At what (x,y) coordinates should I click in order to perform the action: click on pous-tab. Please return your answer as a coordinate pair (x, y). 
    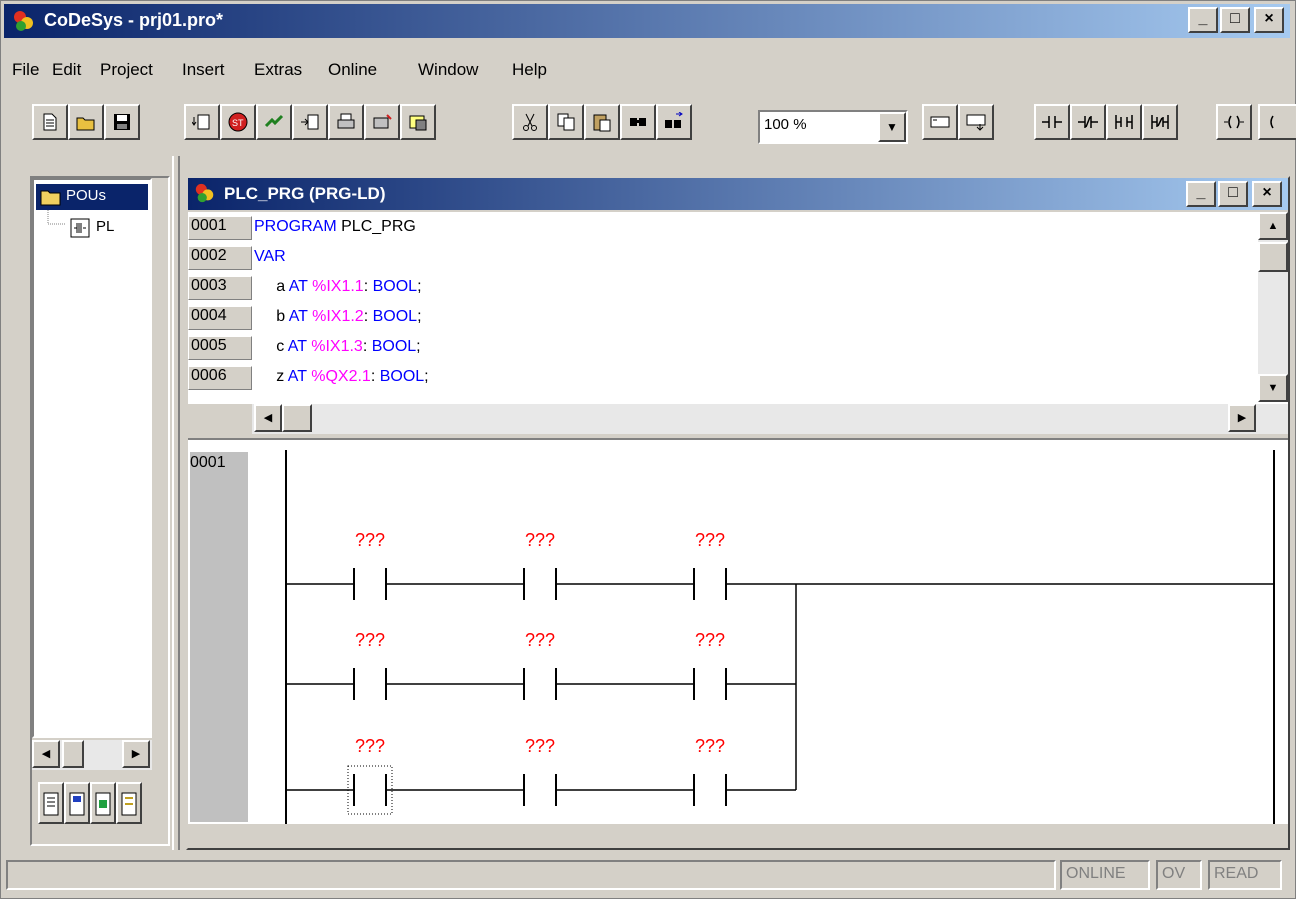
    Looking at the image, I should click on (51, 803).